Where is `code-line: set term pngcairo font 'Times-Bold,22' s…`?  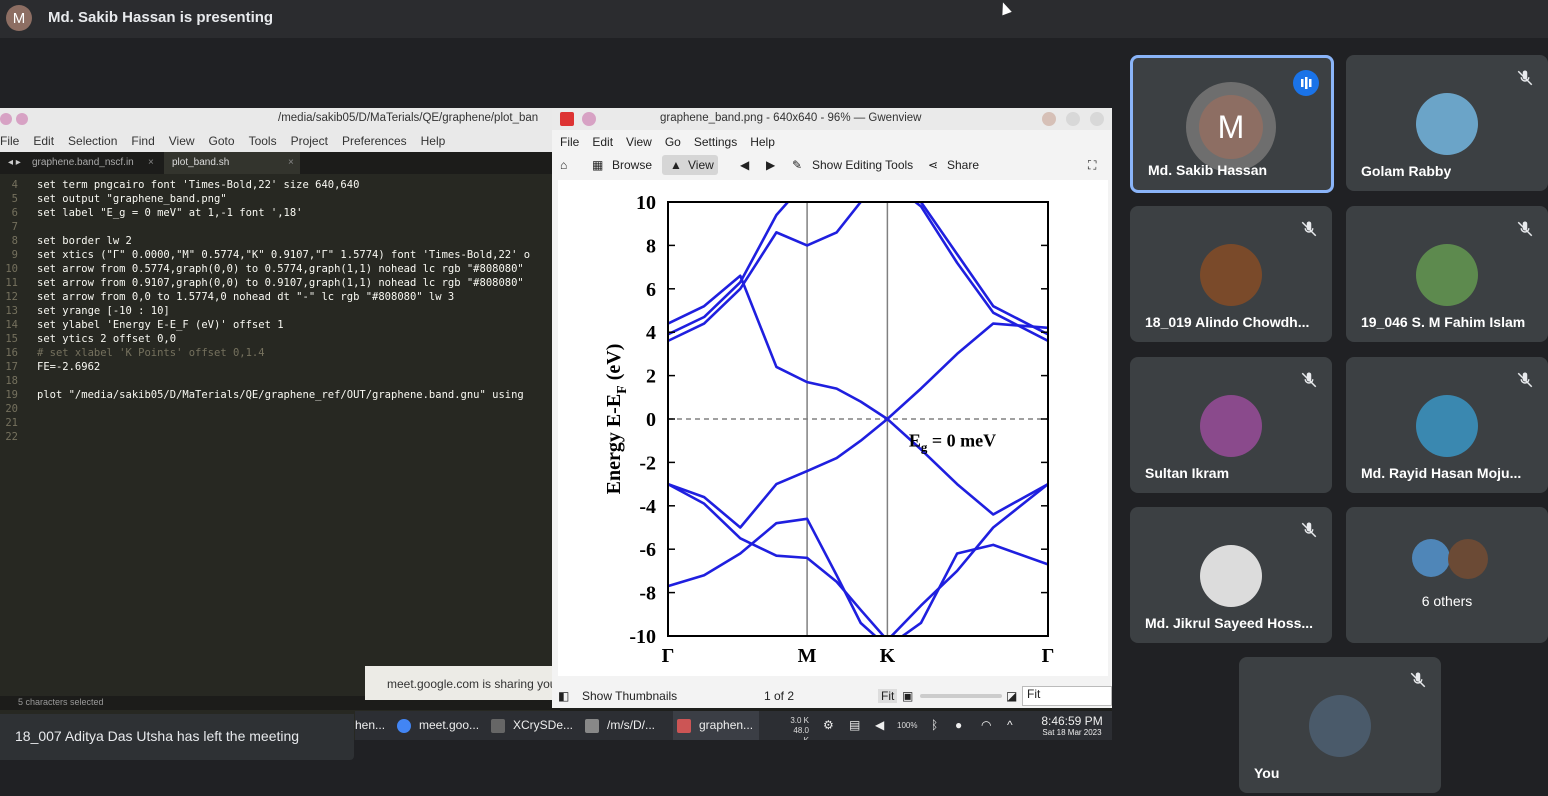
code-line: set term pngcairo font 'Times-Bold,22' s… is located at coordinates (198, 185).